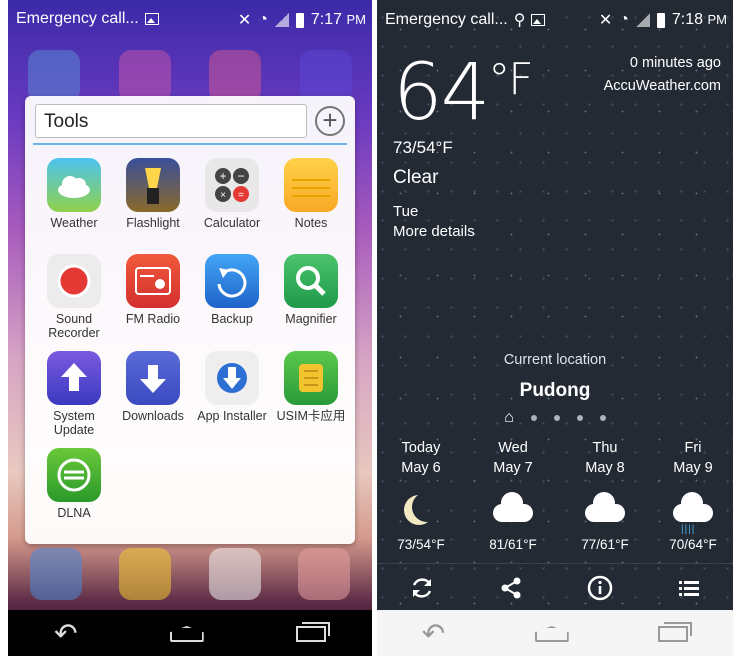  Describe the element at coordinates (56, 574) in the screenshot. I see `phone-icon` at that location.